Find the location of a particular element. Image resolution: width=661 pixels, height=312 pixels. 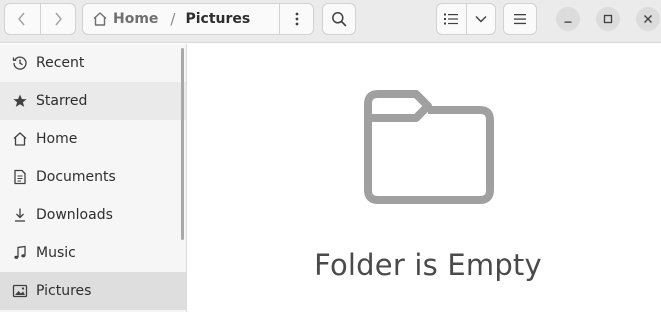

sidebar-item-downloads: Downloads is located at coordinates (93, 215).